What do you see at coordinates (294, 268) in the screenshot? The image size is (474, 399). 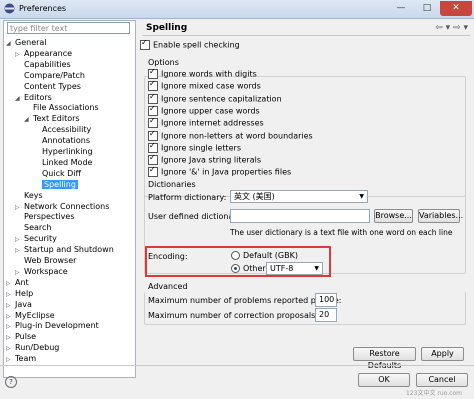 I see `encoding-other-select: UTF-8 ▼` at bounding box center [294, 268].